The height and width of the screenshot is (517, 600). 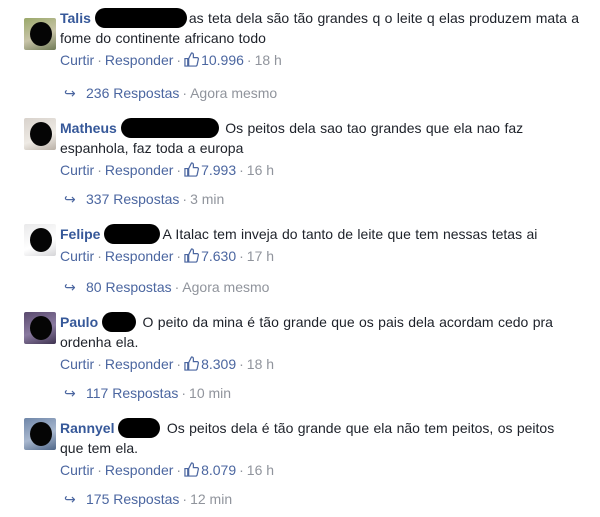 I want to click on like-count: 7.993, so click(x=210, y=170).